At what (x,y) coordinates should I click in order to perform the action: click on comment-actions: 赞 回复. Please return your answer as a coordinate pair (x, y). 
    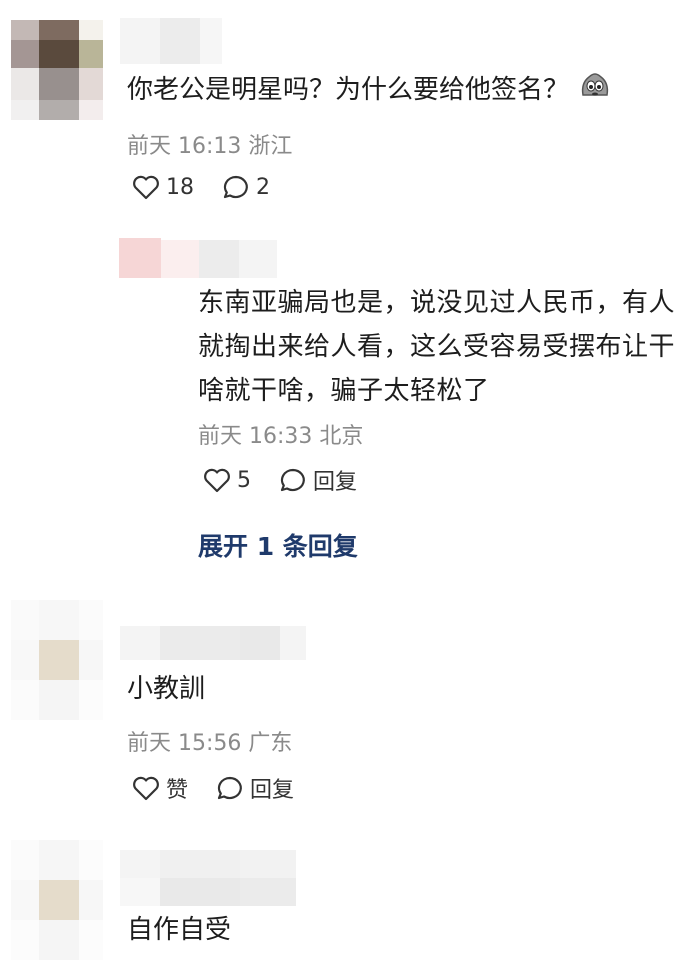
    Looking at the image, I should click on (213, 788).